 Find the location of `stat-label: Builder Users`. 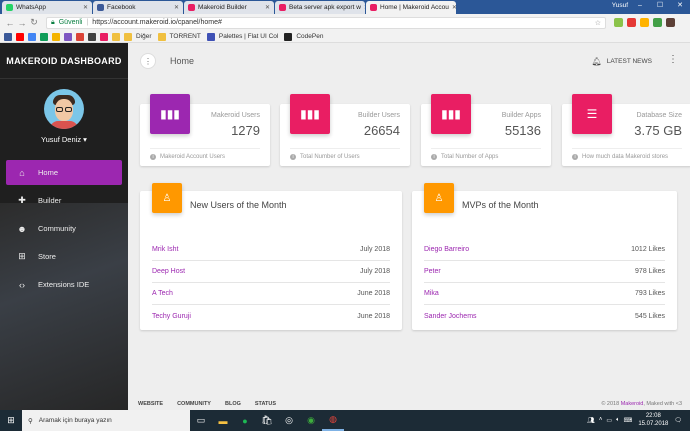

stat-label: Builder Users is located at coordinates (378, 115).